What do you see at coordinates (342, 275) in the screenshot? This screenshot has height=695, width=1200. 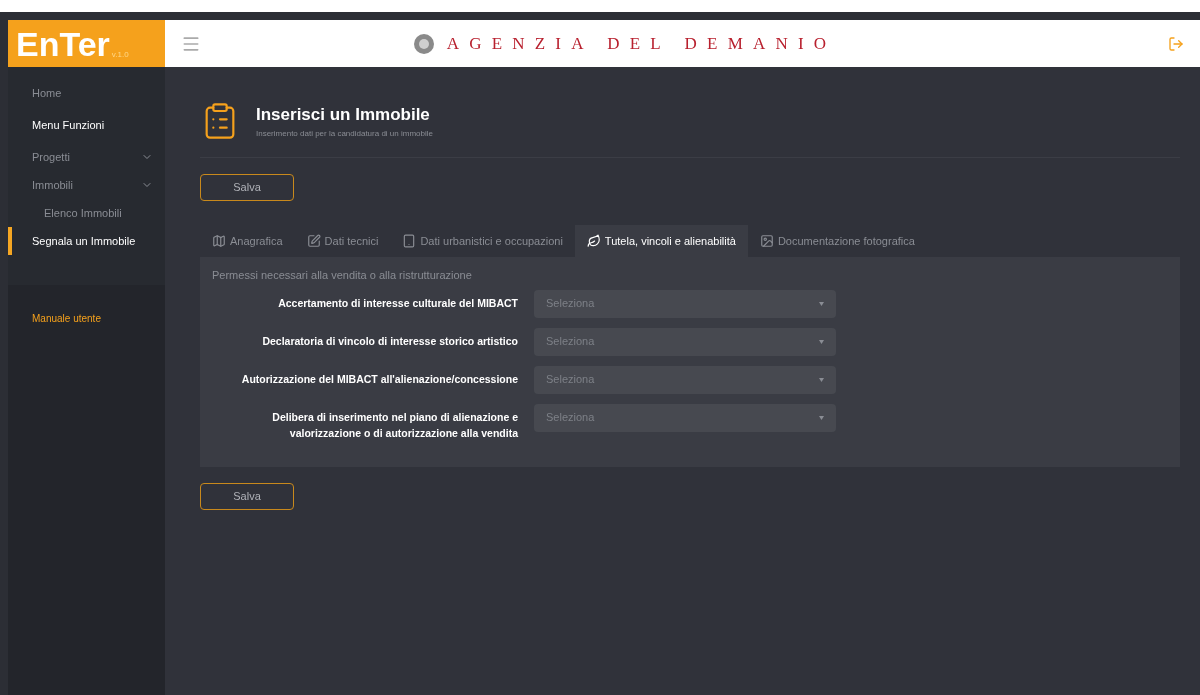 I see `section-title: Permessi necessari alla vendita o alla ristrutturazione` at bounding box center [342, 275].